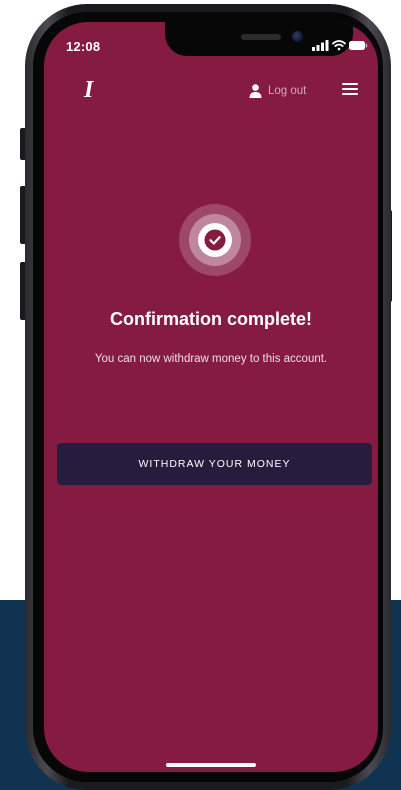 The width and height of the screenshot is (401, 790). I want to click on logout-button: Log out, so click(277, 91).